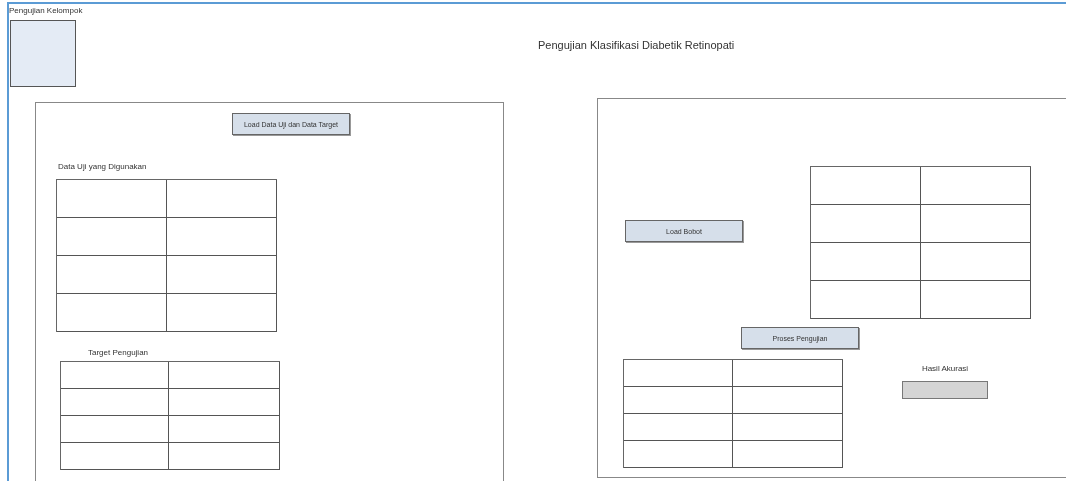  I want to click on image-box, so click(43, 53).